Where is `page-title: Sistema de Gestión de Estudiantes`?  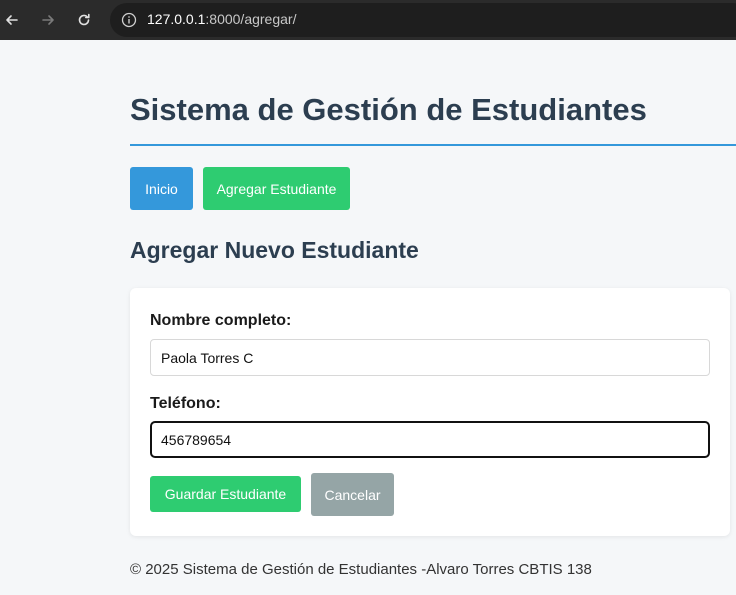
page-title: Sistema de Gestión de Estudiantes is located at coordinates (388, 109).